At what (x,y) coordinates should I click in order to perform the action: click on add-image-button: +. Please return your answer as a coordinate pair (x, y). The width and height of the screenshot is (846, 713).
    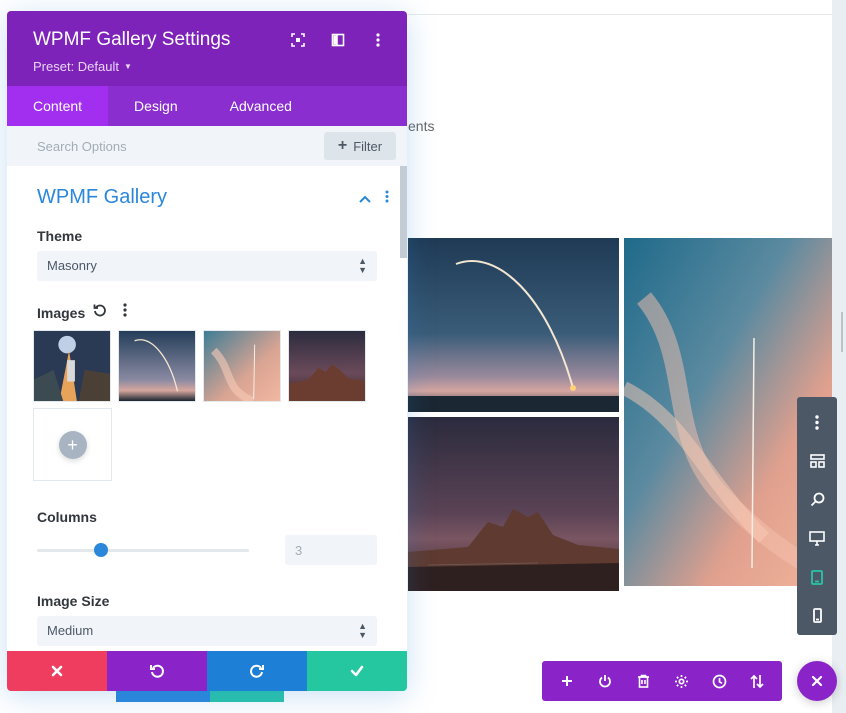
    Looking at the image, I should click on (72, 444).